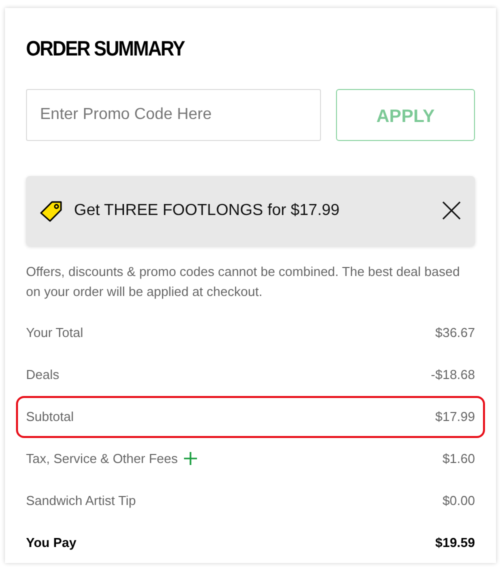 This screenshot has height=569, width=500. I want to click on plus-icon, so click(190, 458).